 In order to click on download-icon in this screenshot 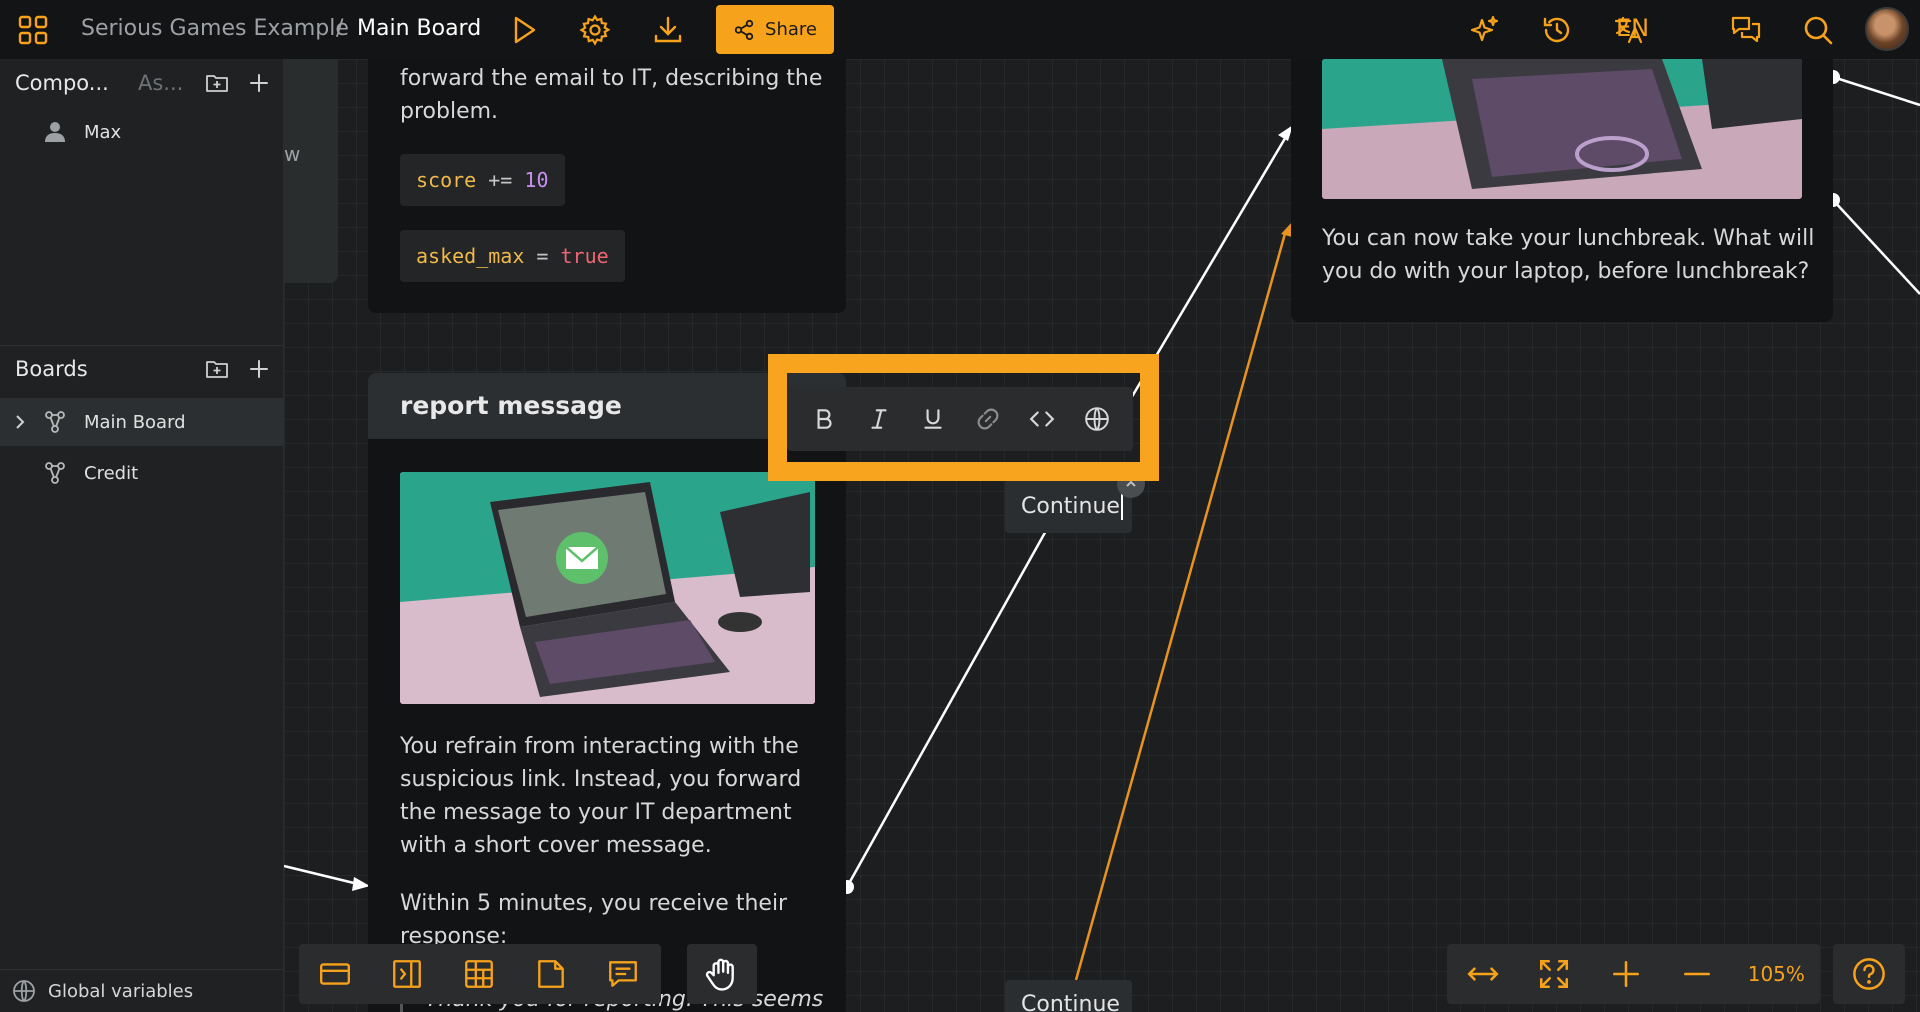, I will do `click(668, 30)`.